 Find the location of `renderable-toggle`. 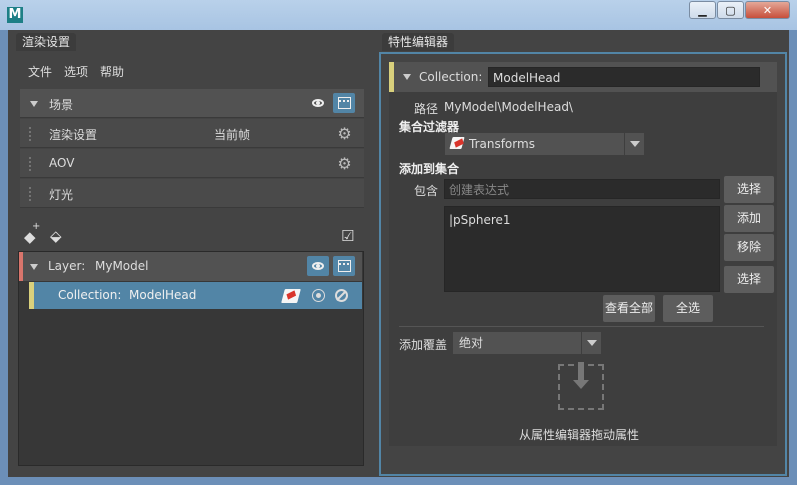

renderable-toggle is located at coordinates (344, 103).